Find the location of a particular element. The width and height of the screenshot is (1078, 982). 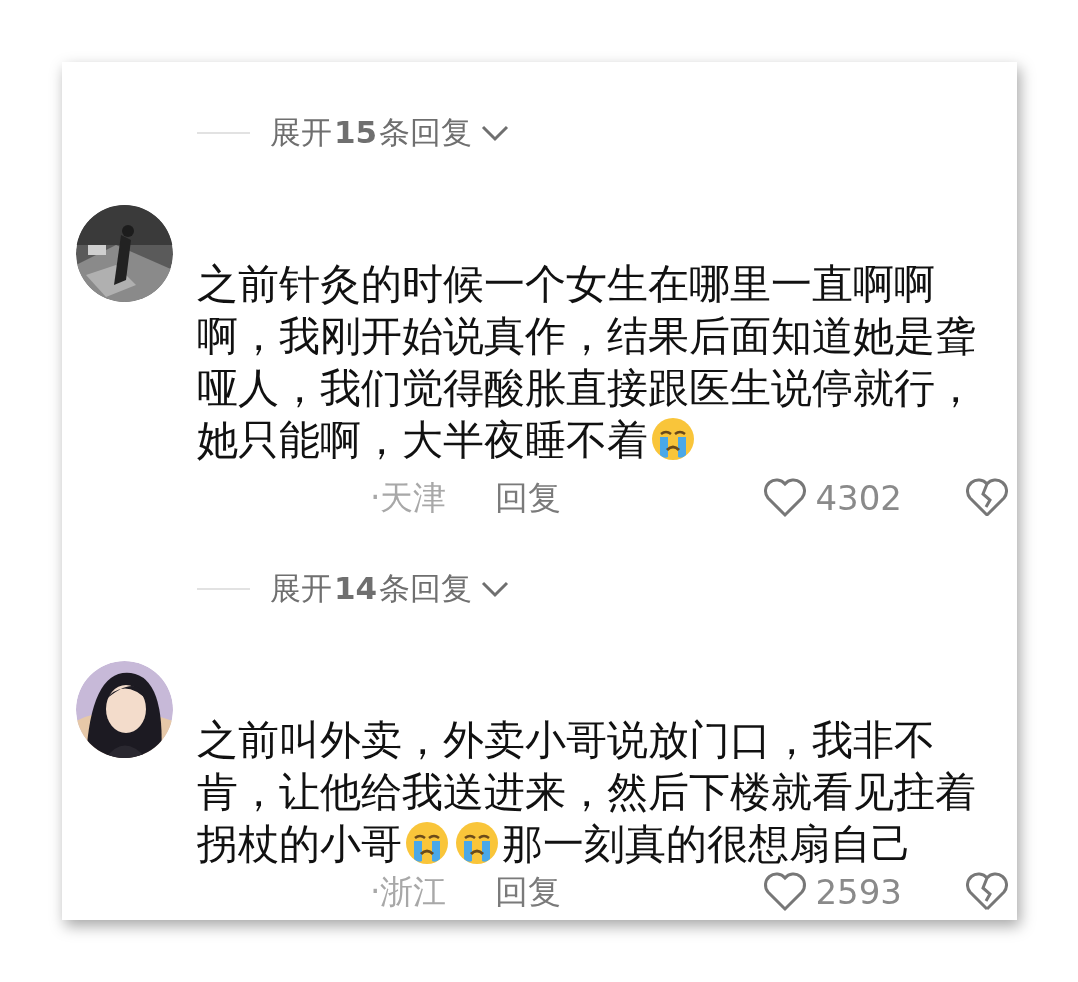

location-text: ·天津 is located at coordinates (408, 497).